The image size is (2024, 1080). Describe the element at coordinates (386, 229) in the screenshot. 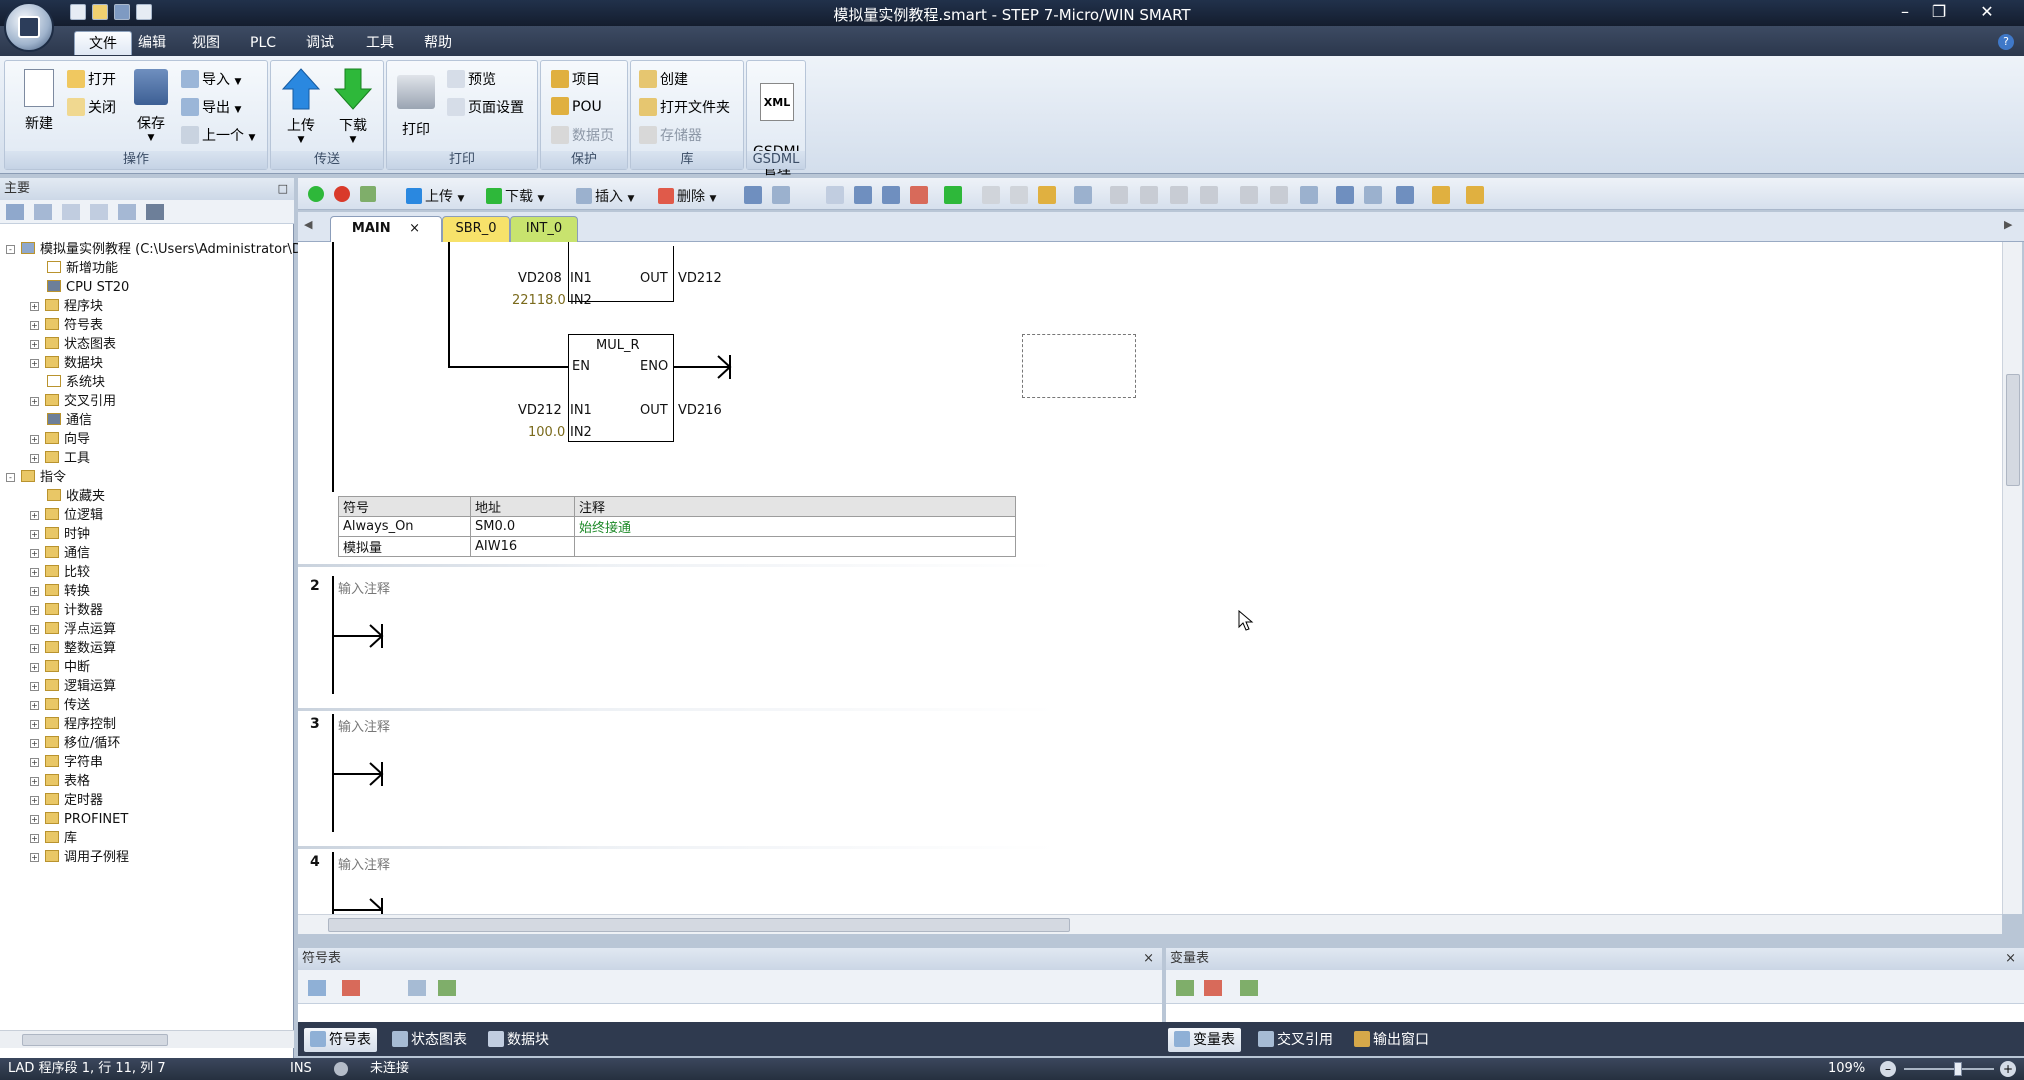

I see `tab-main: MAIN ×` at that location.